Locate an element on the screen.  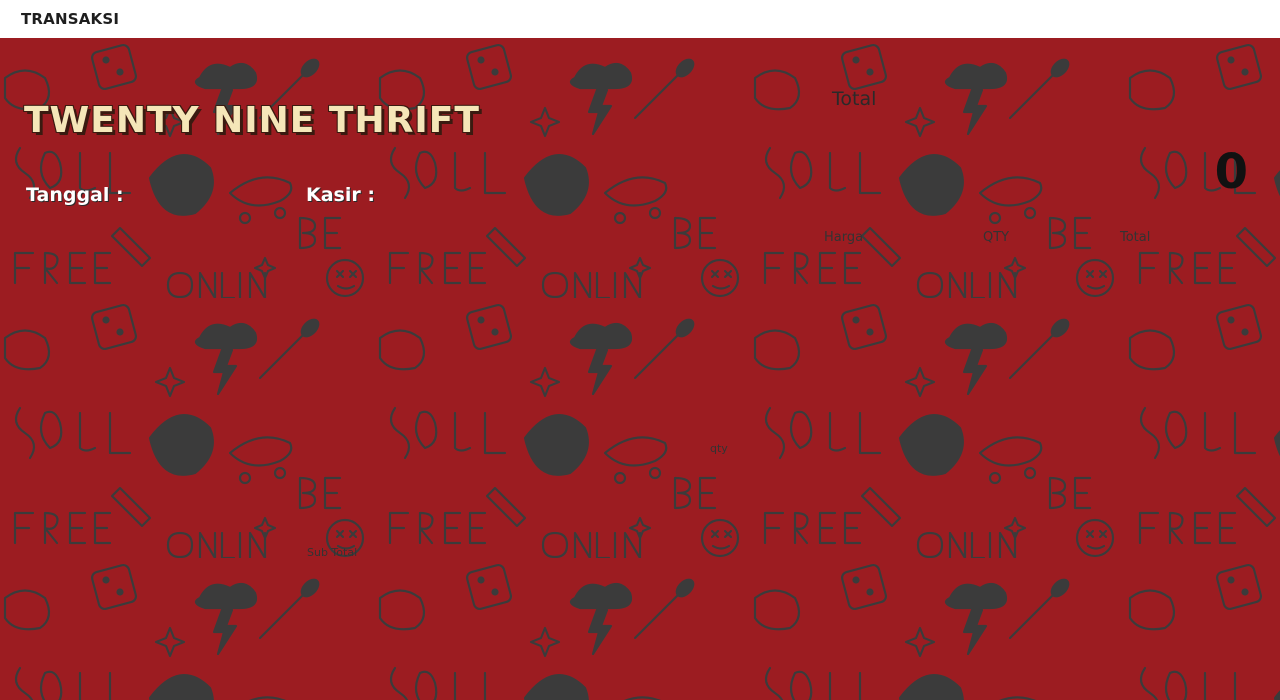
kasir-label: Kasir : is located at coordinates (340, 195).